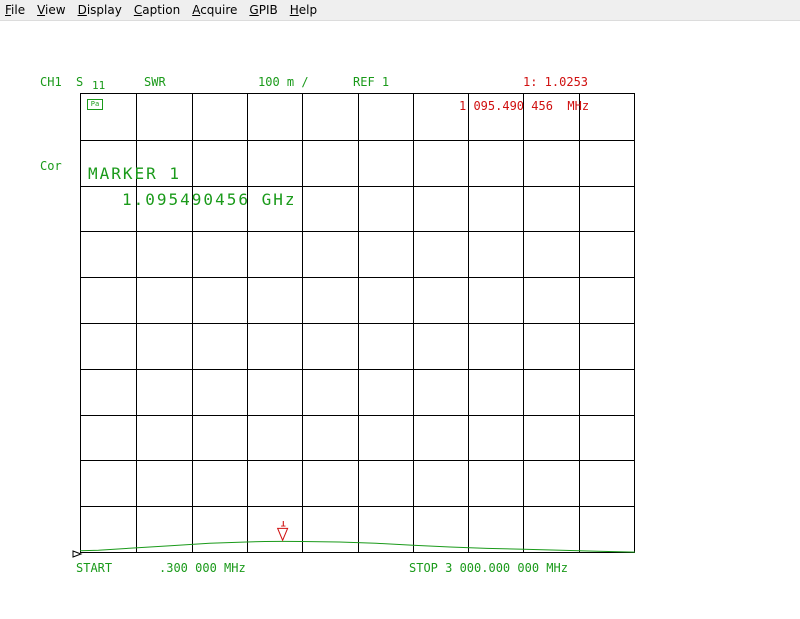  Describe the element at coordinates (357, 546) in the screenshot. I see `s11-trace` at that location.